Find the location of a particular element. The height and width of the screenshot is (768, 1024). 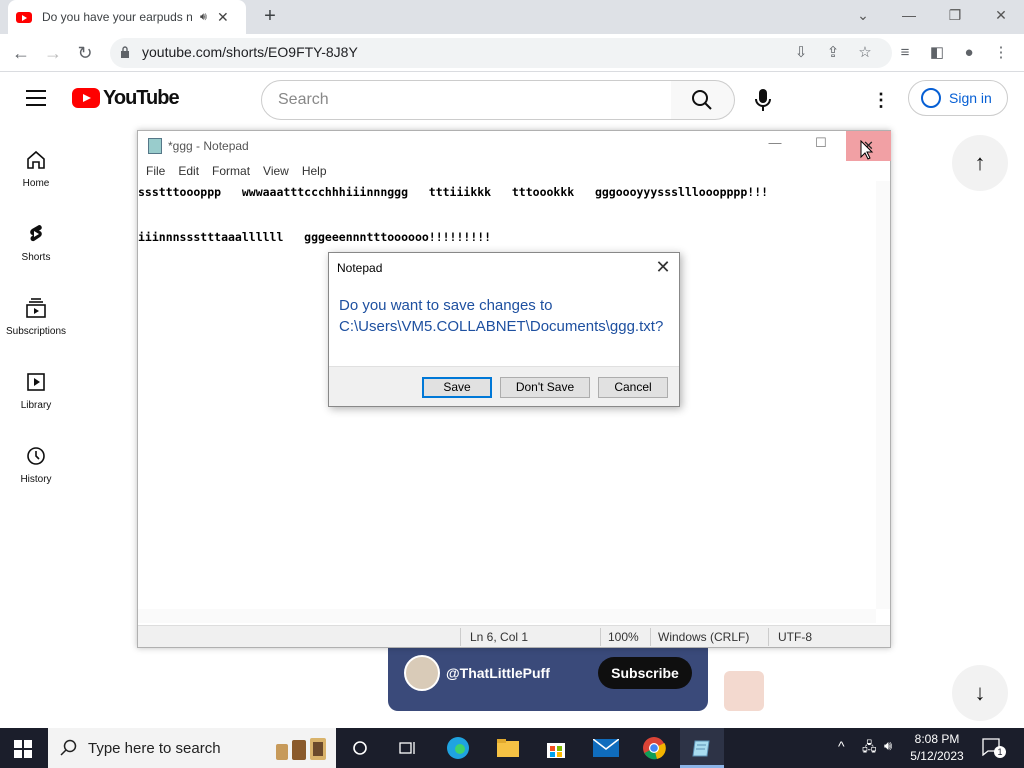

search-highlight-lanterns-icon is located at coordinates (300, 748).